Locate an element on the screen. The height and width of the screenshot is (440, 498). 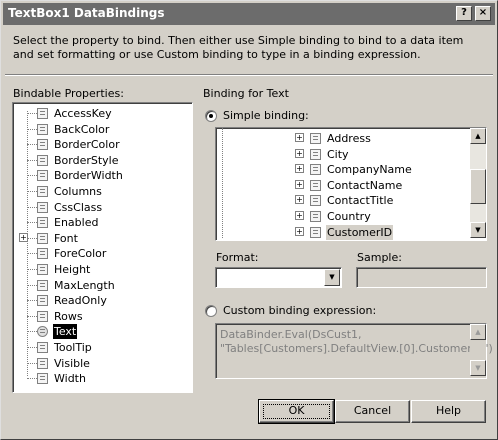
field-item-companyname: CompanyName is located at coordinates (385, 169).